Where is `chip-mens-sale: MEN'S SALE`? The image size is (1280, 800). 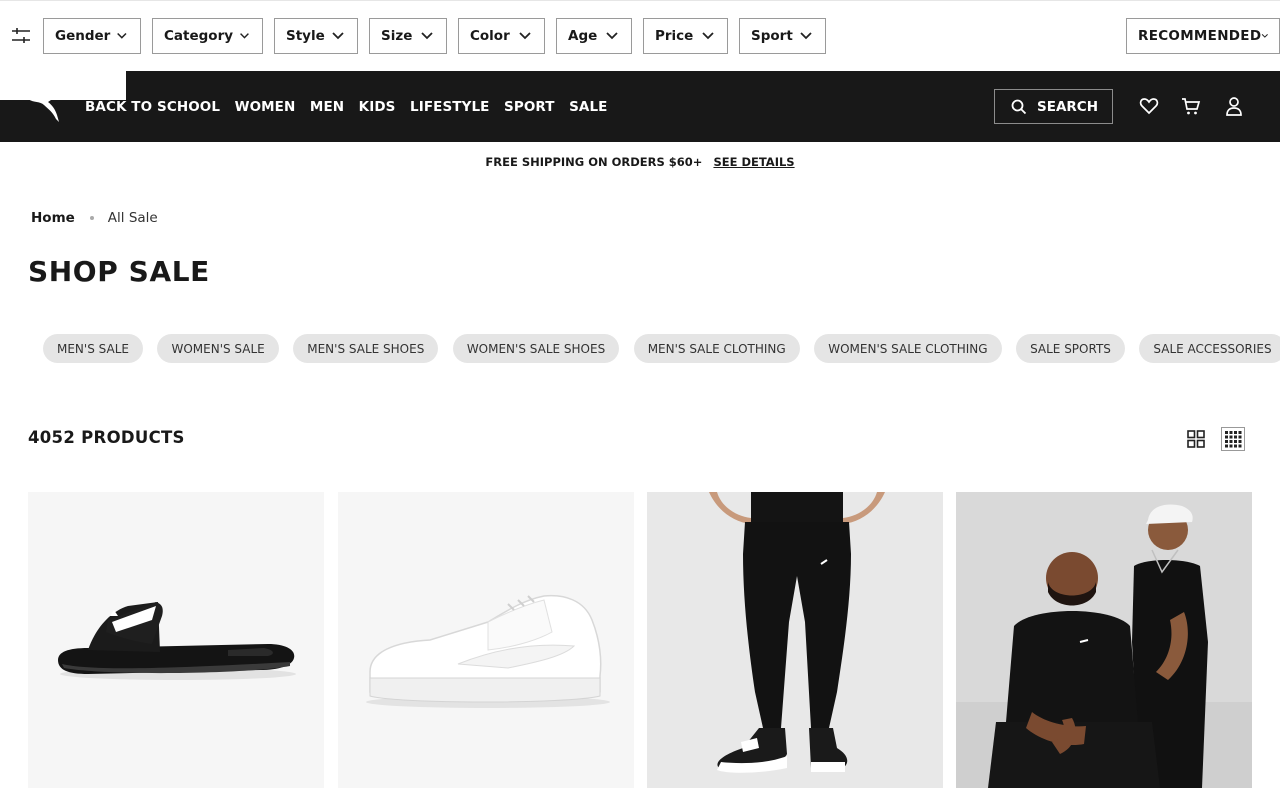
chip-mens-sale: MEN'S SALE is located at coordinates (93, 348).